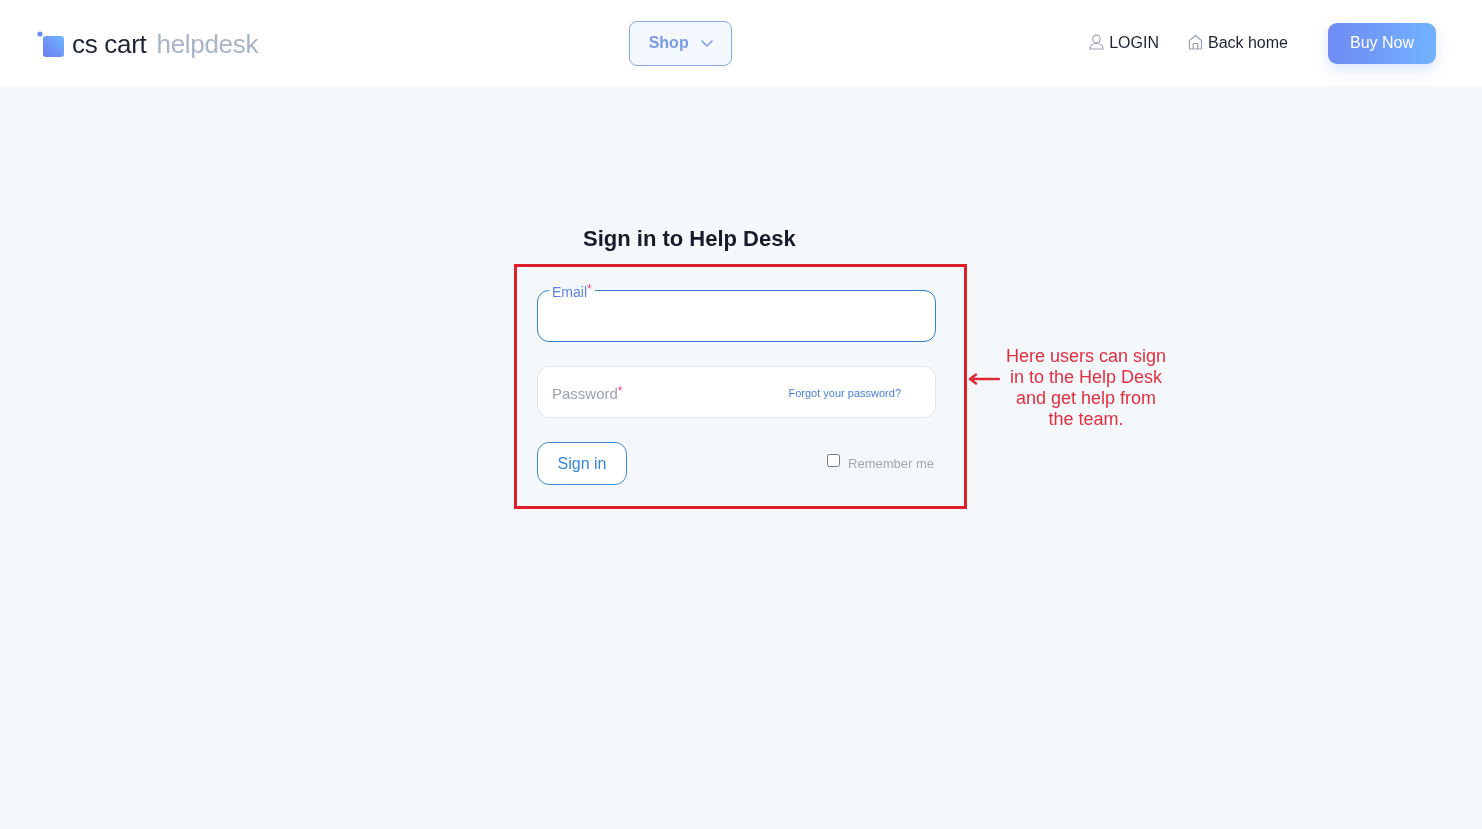 This screenshot has width=1482, height=829. Describe the element at coordinates (844, 392) in the screenshot. I see `forgot-password-link: Forgot your password?` at that location.